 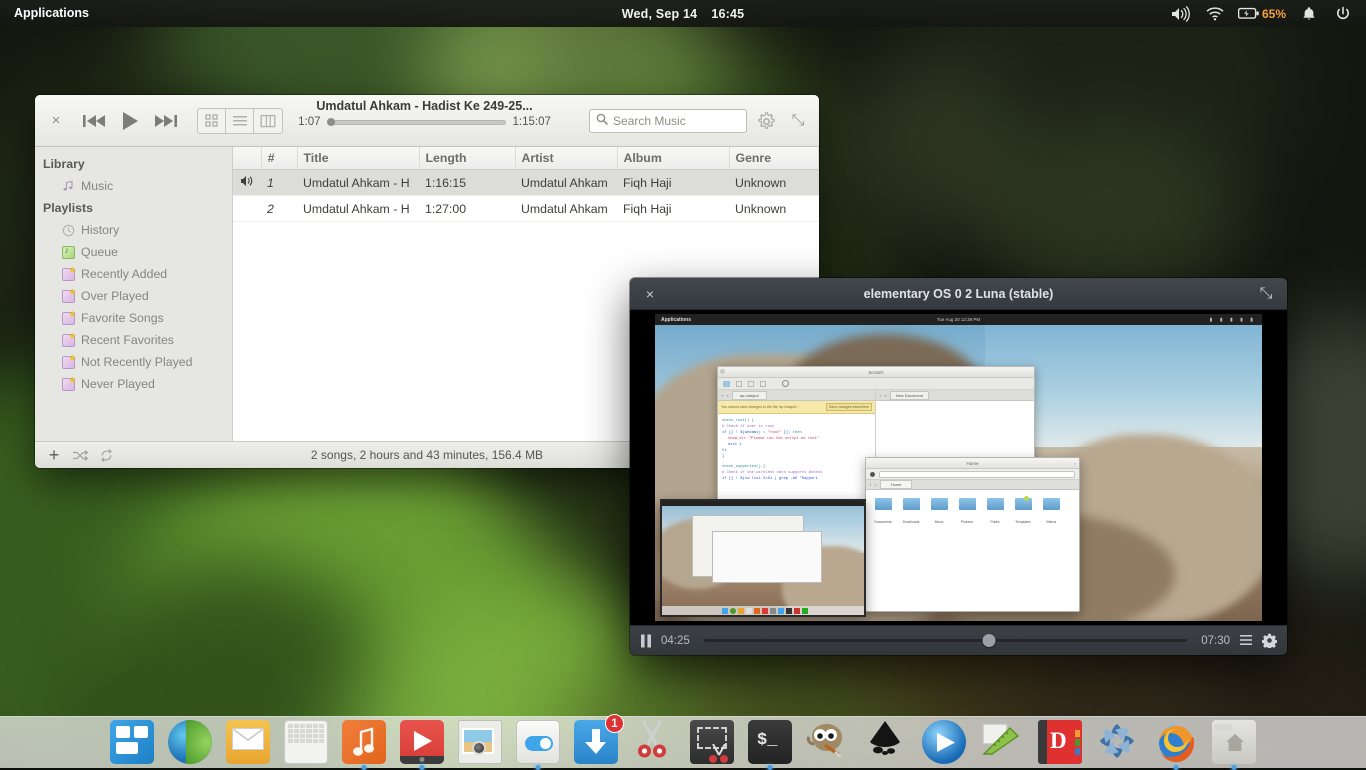 I want to click on dock-item-gimp-app, so click(x=828, y=742).